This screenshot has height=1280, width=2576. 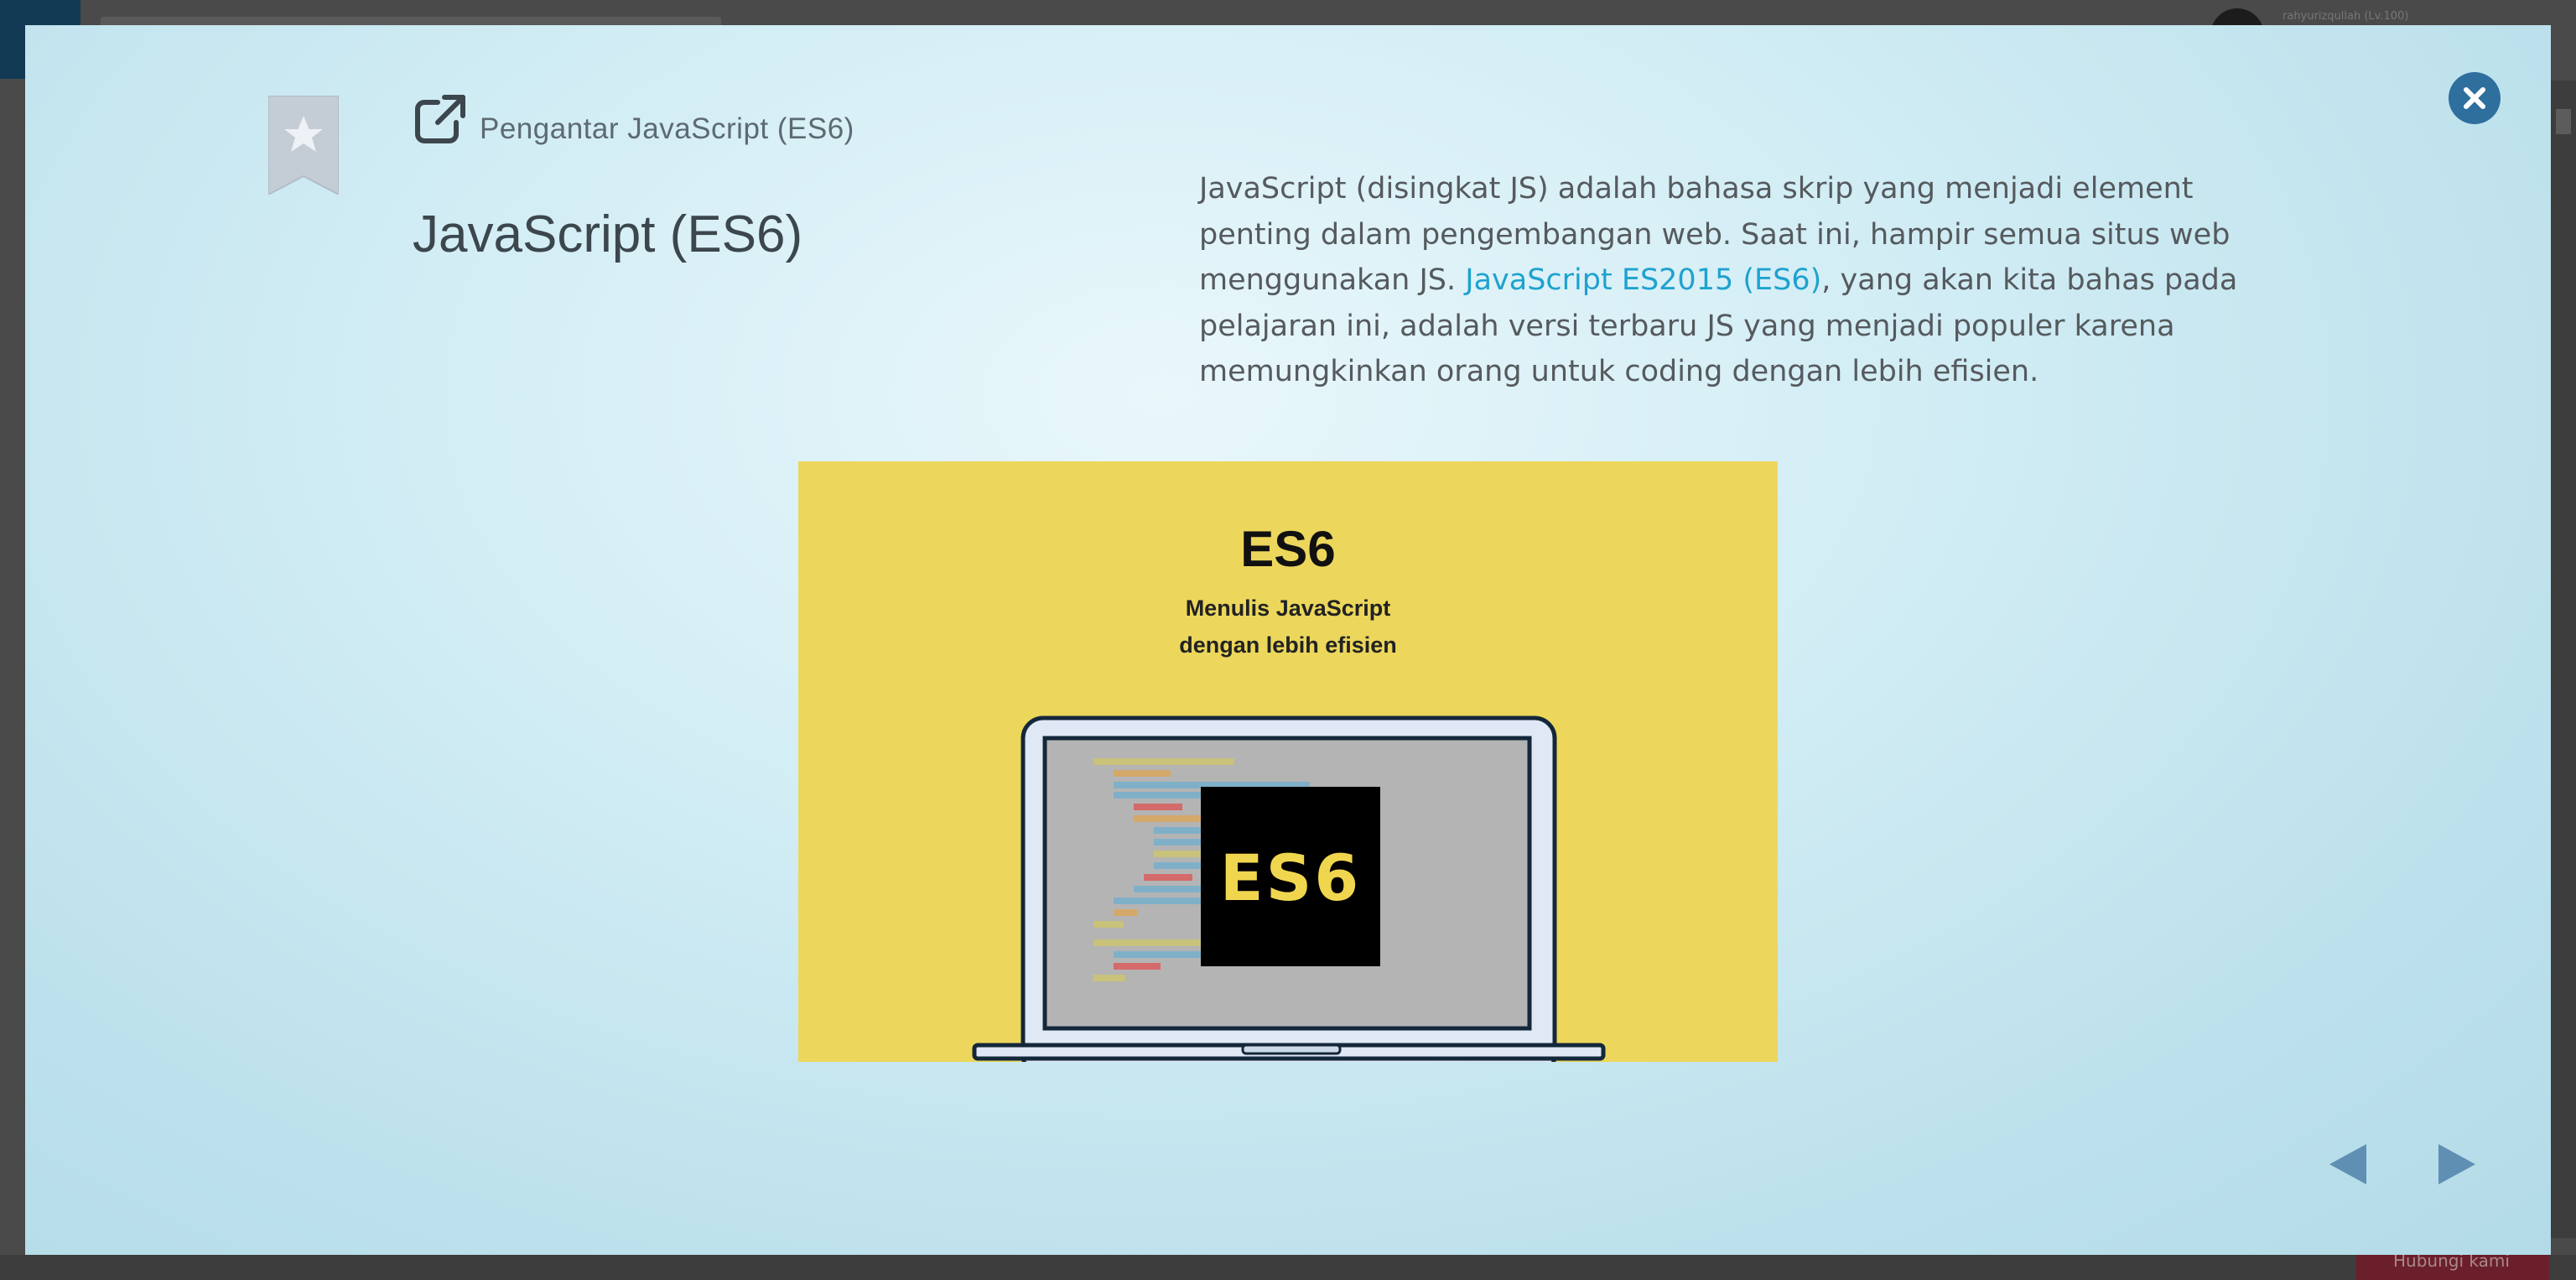 What do you see at coordinates (608, 234) in the screenshot?
I see `lesson-title: JavaScript (ES6)` at bounding box center [608, 234].